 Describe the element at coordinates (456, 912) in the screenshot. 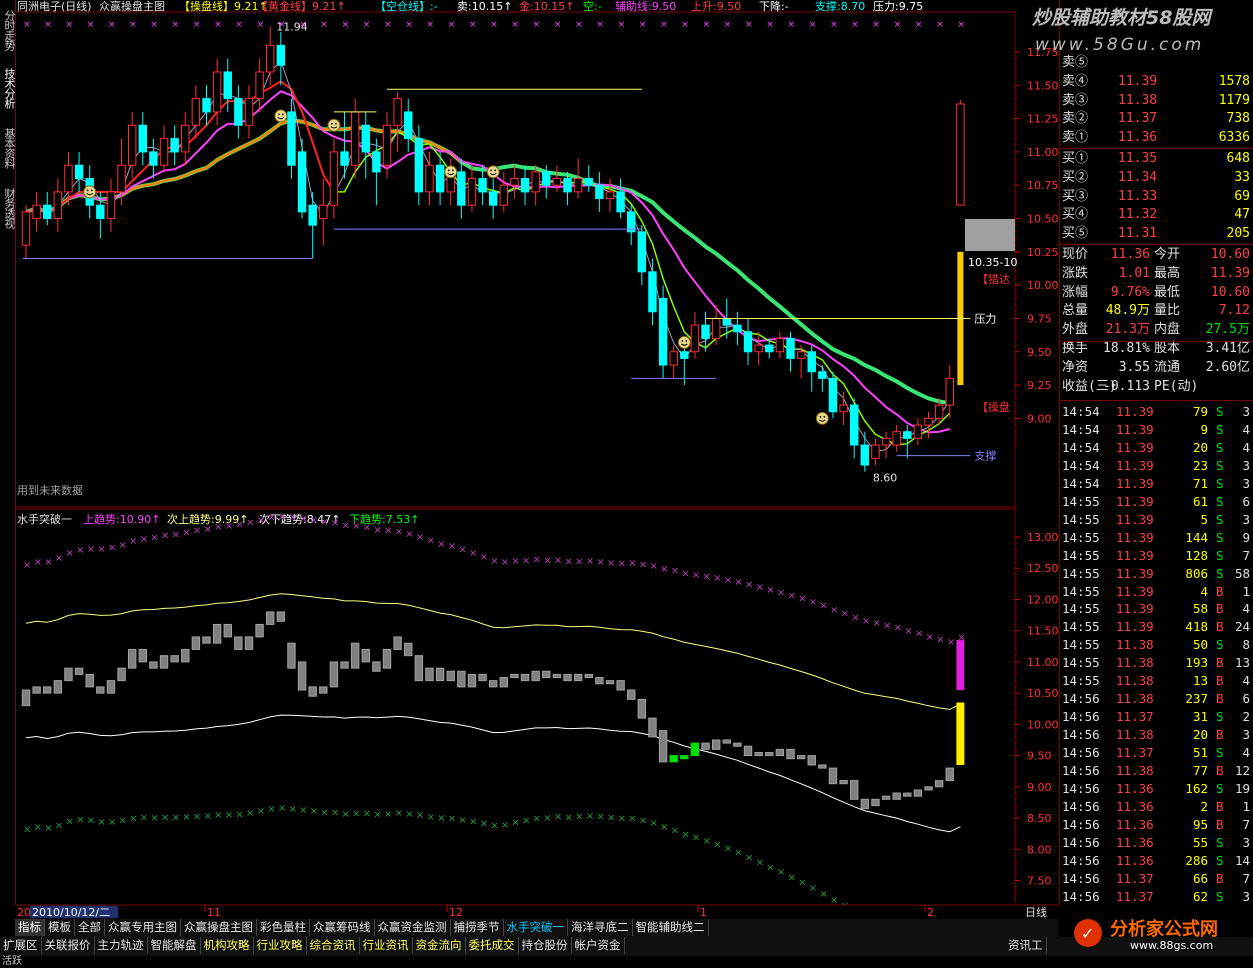

I see `month-tick: 12` at that location.